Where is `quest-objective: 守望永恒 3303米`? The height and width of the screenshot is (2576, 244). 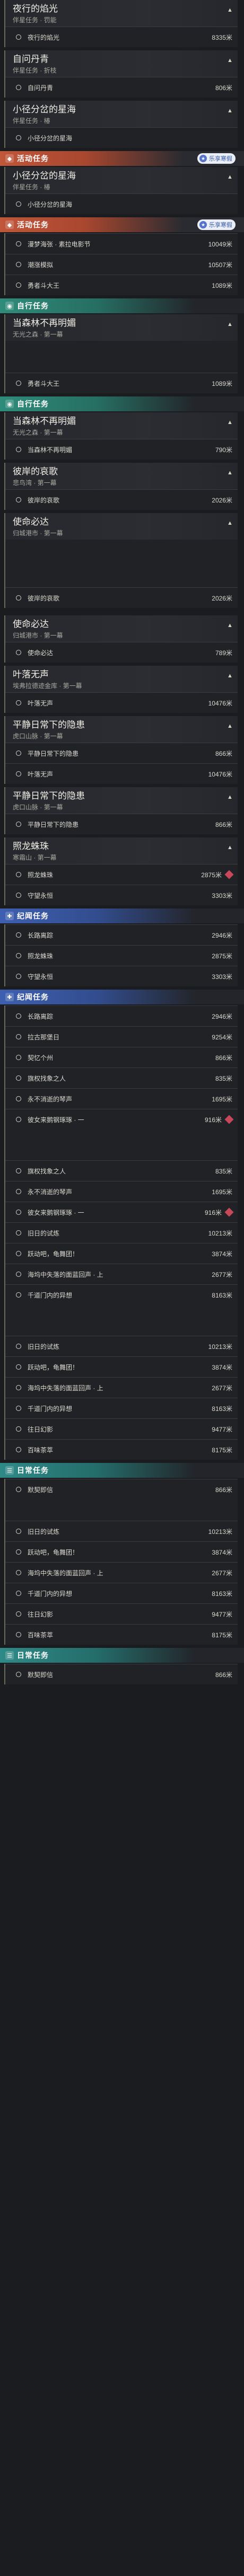 quest-objective: 守望永恒 3303米 is located at coordinates (122, 895).